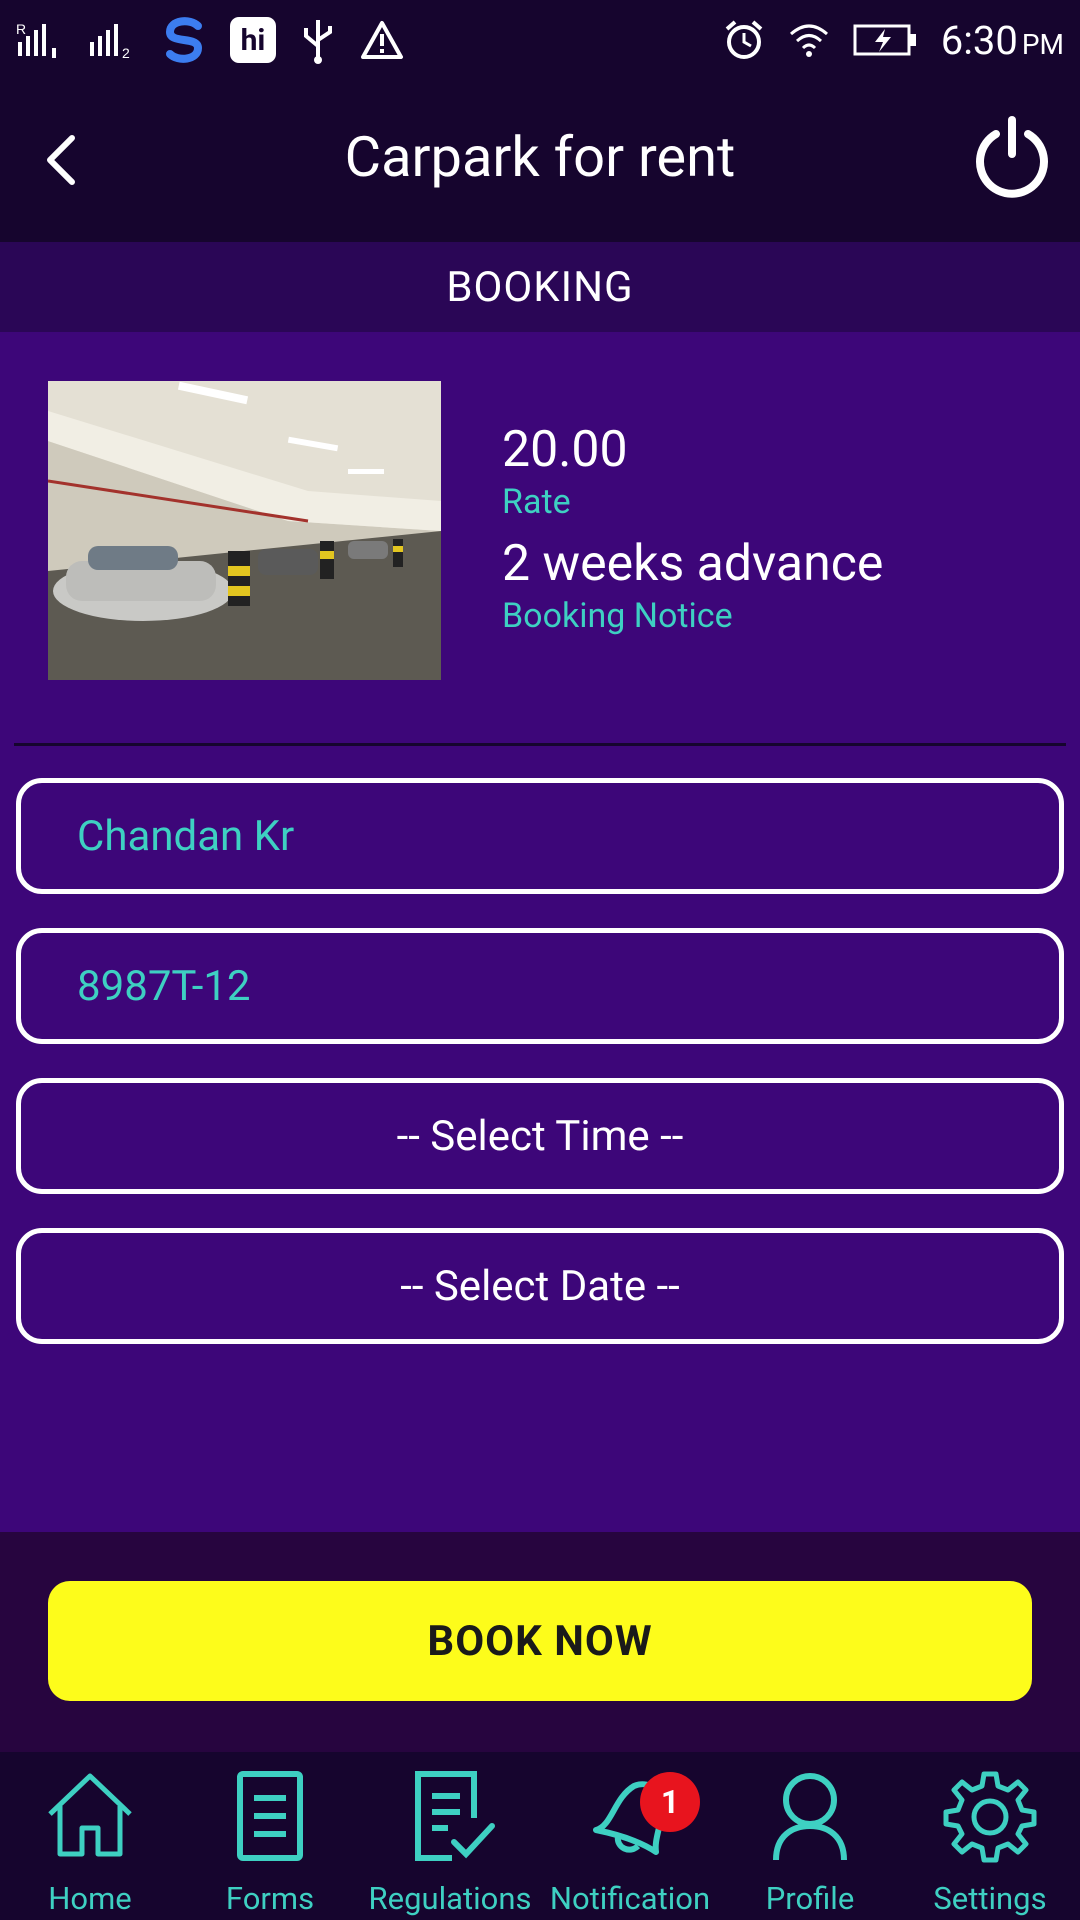 The width and height of the screenshot is (1080, 1920). I want to click on booking-notice-value: 2 weeks advance, so click(693, 564).